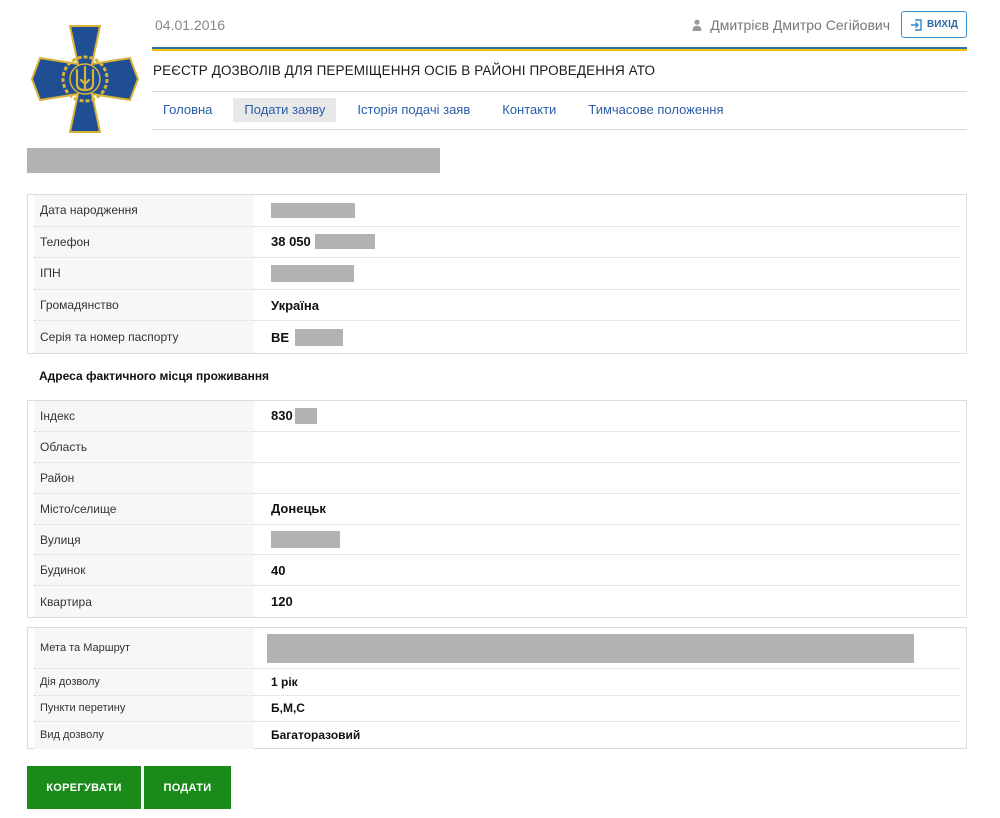 This screenshot has height=818, width=1000. I want to click on cross-emblem-icon, so click(85, 79).